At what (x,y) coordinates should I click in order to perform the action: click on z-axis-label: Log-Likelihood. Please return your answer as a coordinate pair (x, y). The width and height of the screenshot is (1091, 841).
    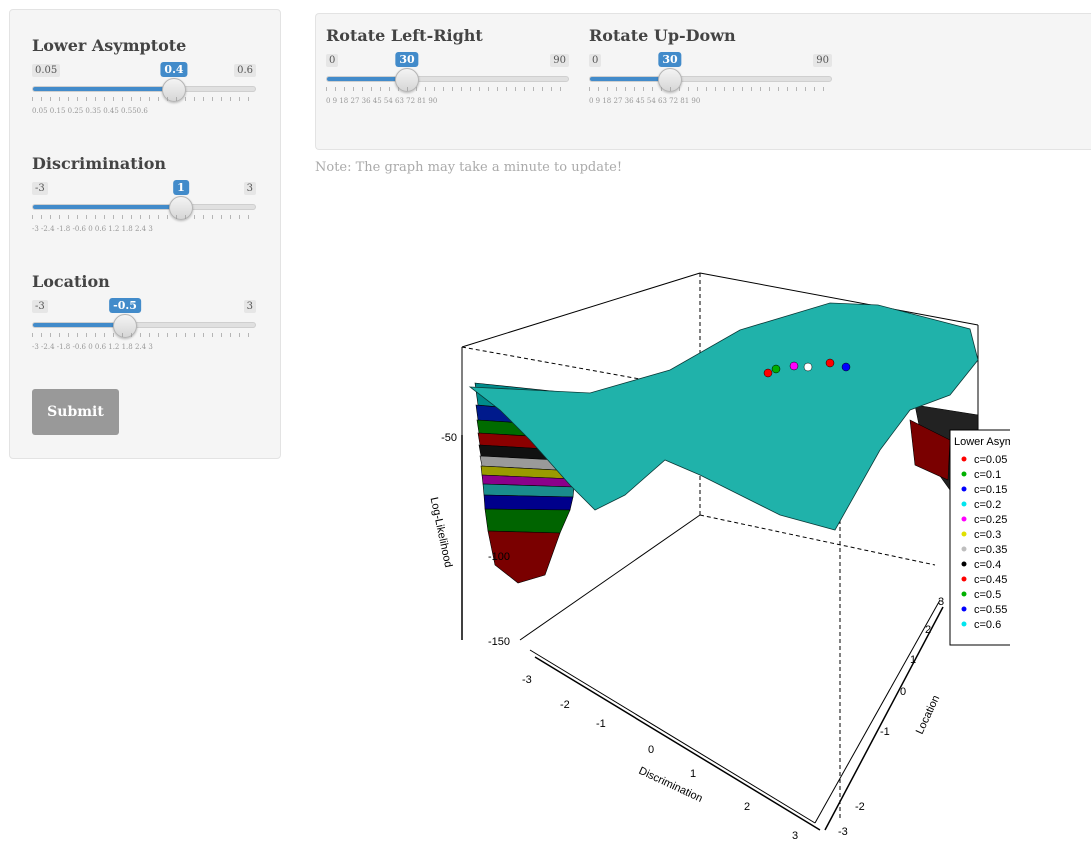
    Looking at the image, I should click on (441, 532).